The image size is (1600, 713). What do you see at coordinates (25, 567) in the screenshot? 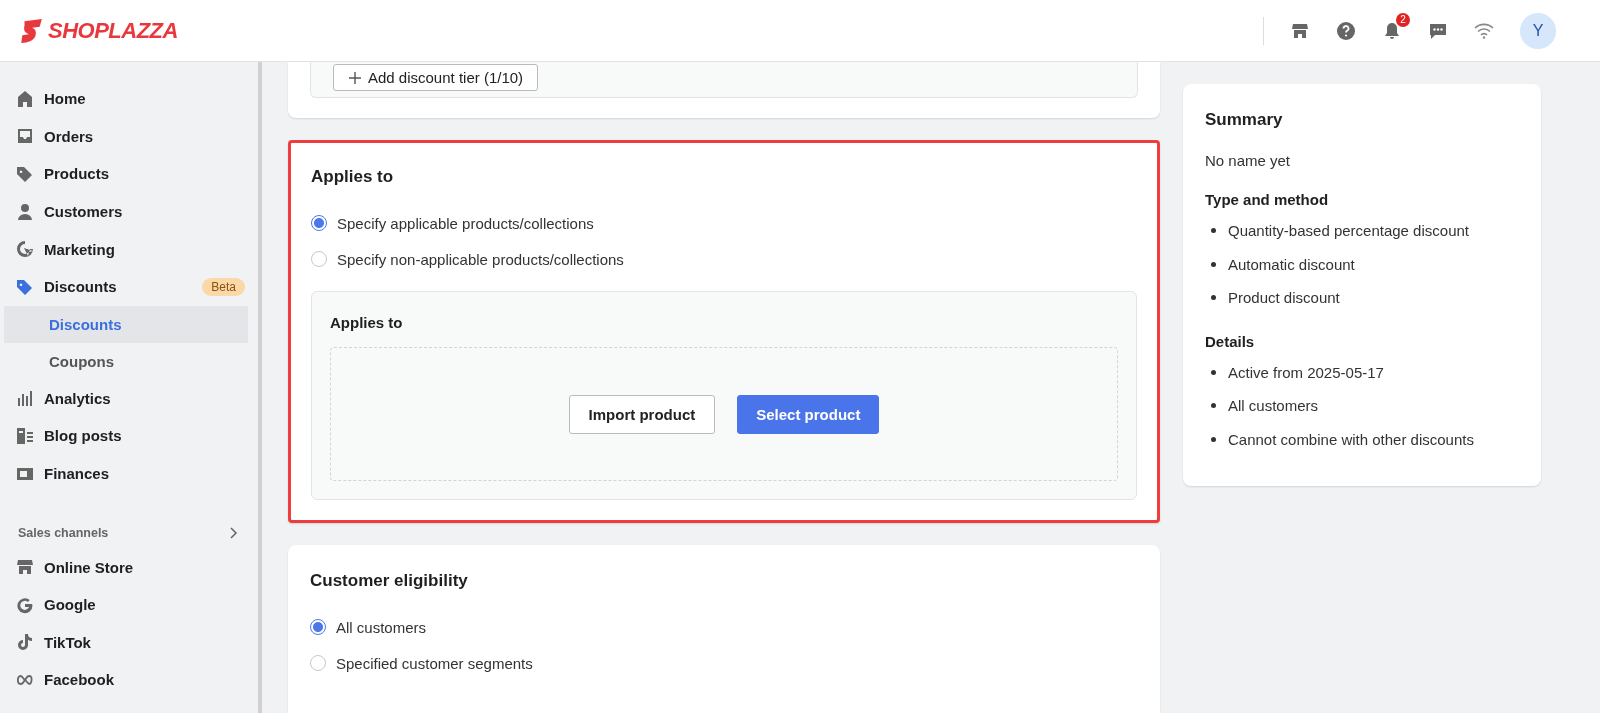
I see `store-icon` at bounding box center [25, 567].